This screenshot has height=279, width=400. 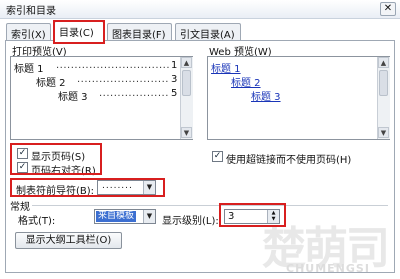 I want to click on formats-label: 格式(T):, so click(x=37, y=221).